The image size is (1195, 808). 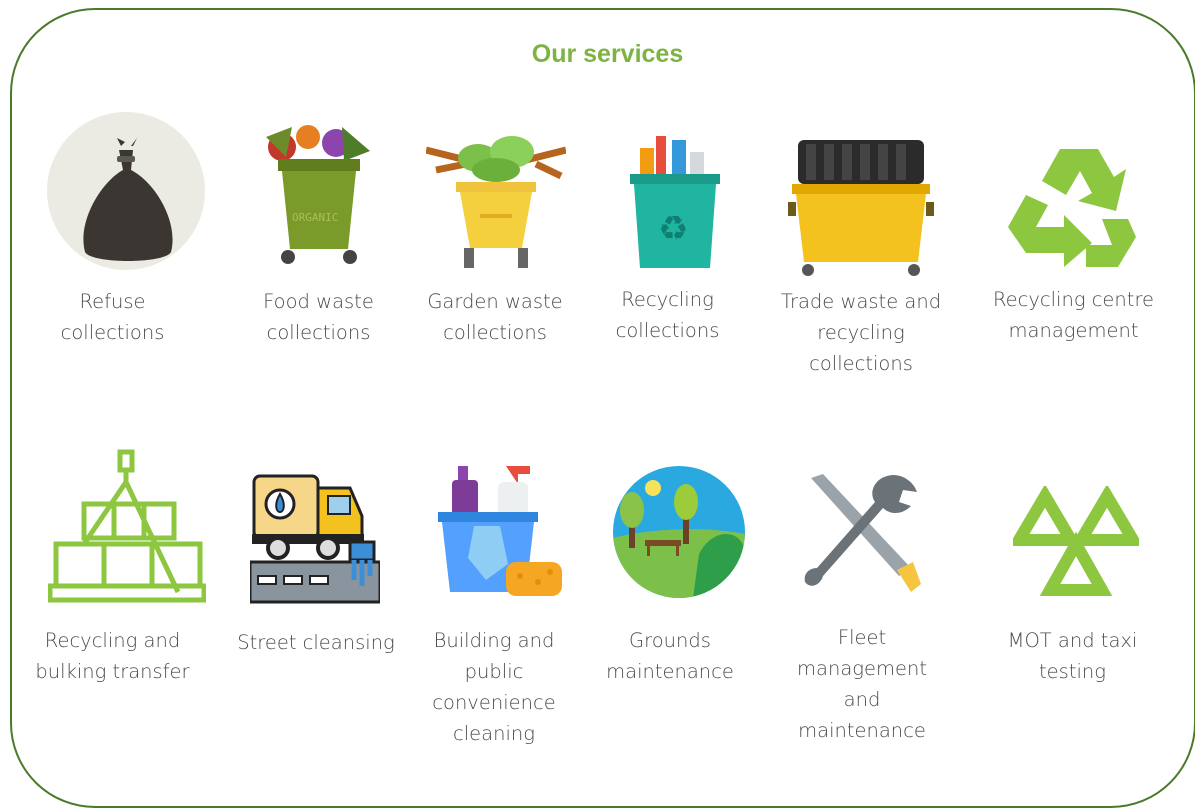 I want to click on label-trade-waste: Trade waste and recycling collections, so click(x=861, y=332).